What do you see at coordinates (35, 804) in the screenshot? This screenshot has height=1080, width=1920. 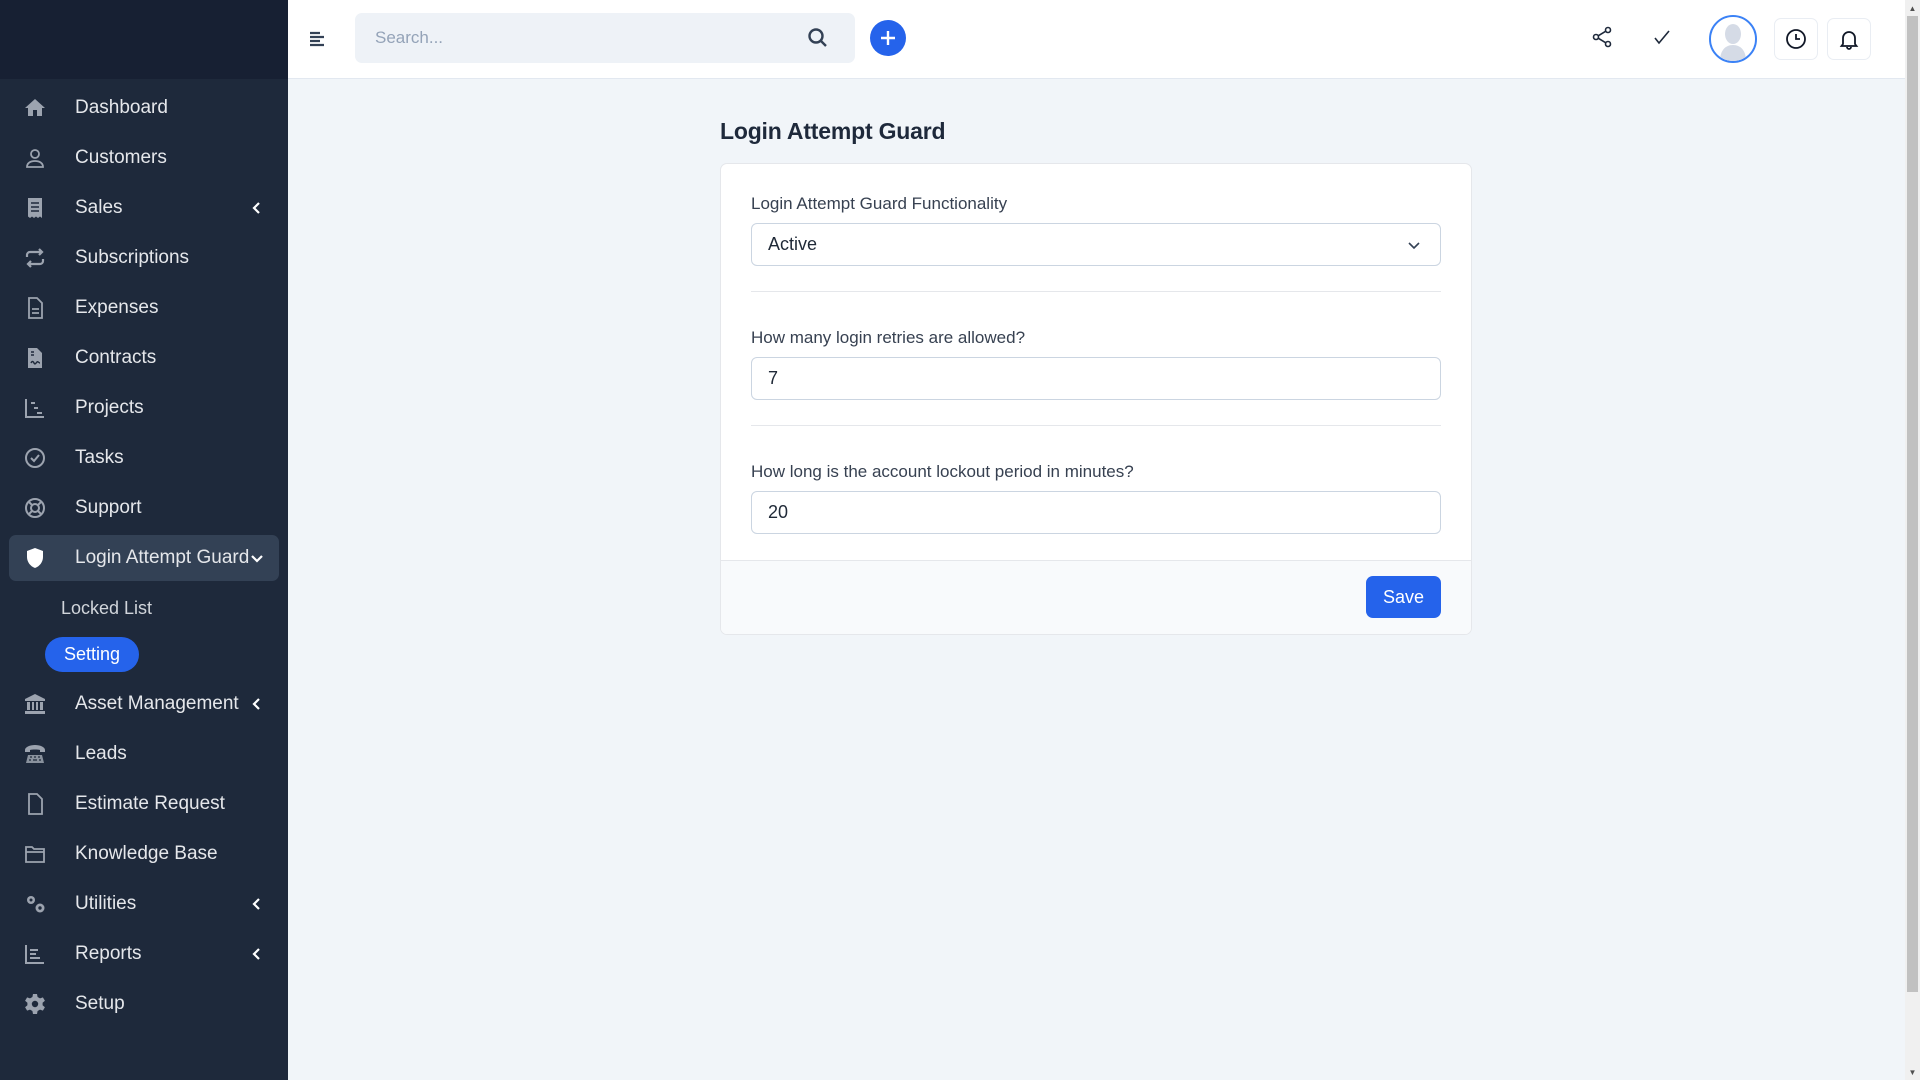 I see `file-icon` at bounding box center [35, 804].